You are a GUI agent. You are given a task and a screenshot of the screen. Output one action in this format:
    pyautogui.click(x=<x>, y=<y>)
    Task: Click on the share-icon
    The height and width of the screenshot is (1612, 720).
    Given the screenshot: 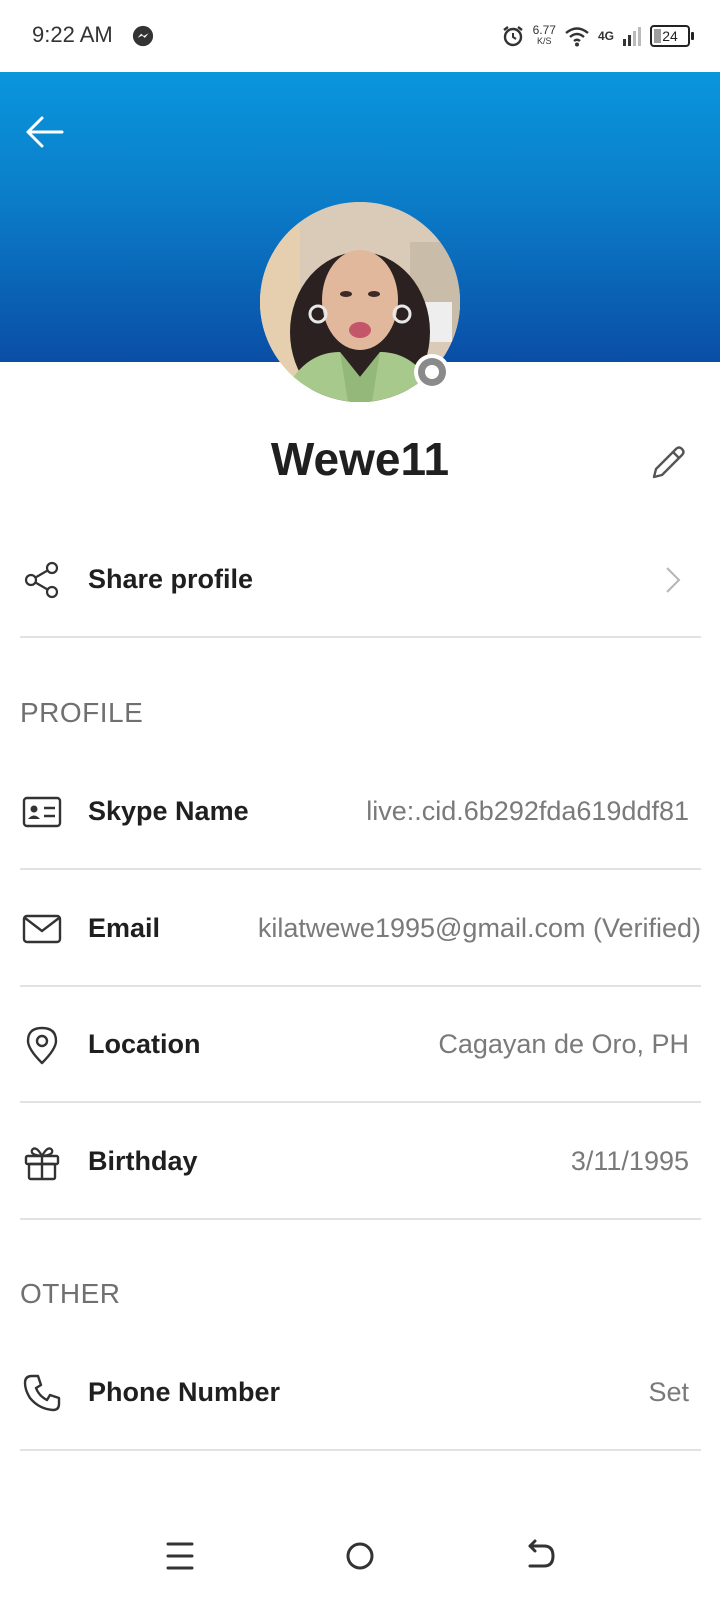 What is the action you would take?
    pyautogui.click(x=41, y=580)
    